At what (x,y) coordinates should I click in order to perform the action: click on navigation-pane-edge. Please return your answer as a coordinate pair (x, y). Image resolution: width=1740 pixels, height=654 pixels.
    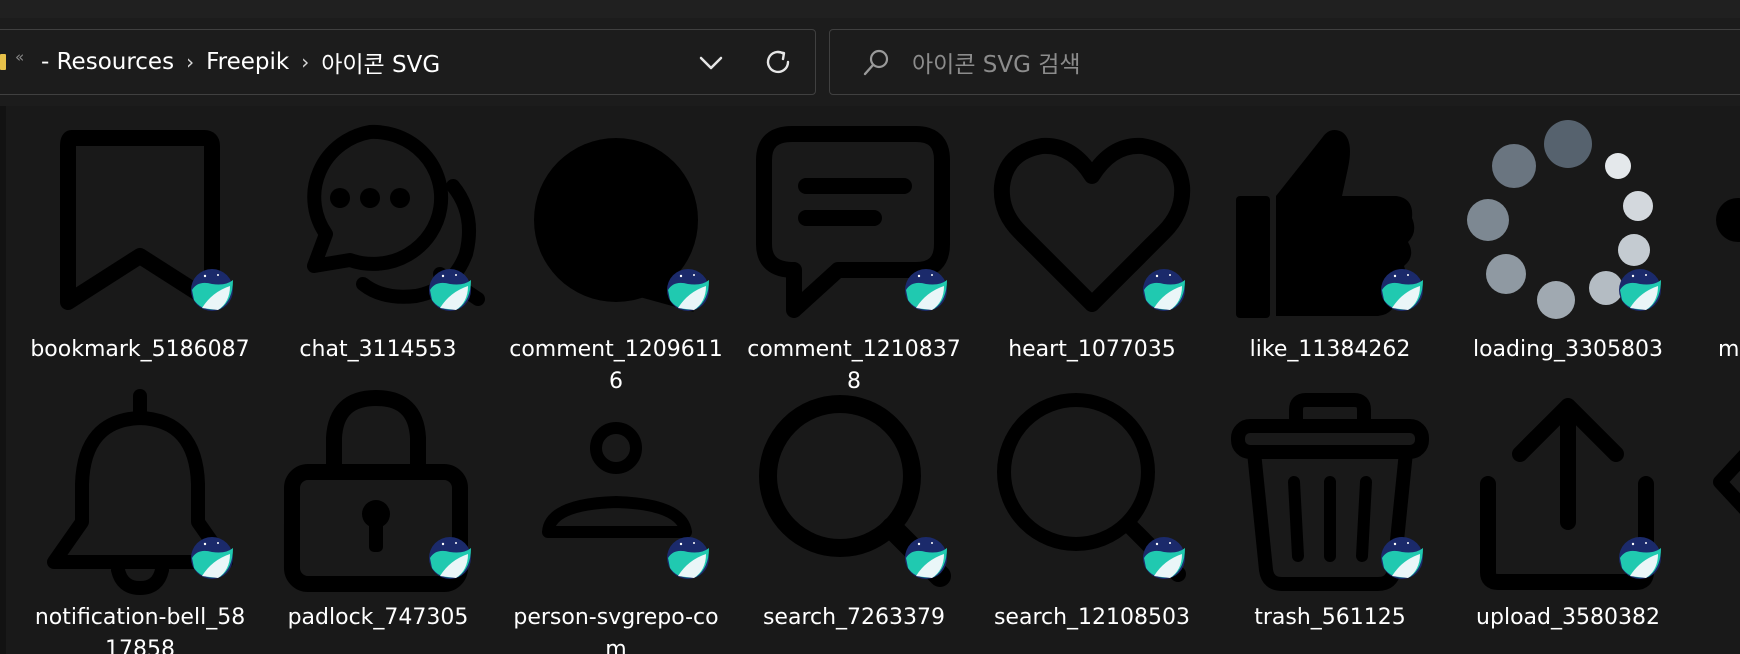
    Looking at the image, I should click on (3, 380).